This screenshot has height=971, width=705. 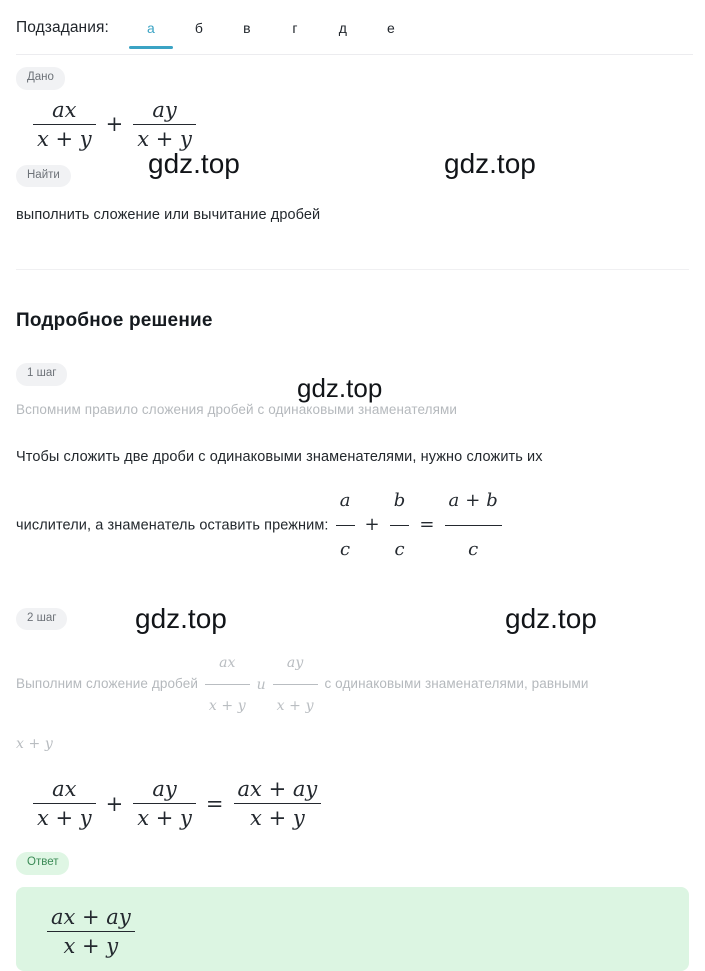 What do you see at coordinates (391, 27) in the screenshot?
I see `tab-e: е` at bounding box center [391, 27].